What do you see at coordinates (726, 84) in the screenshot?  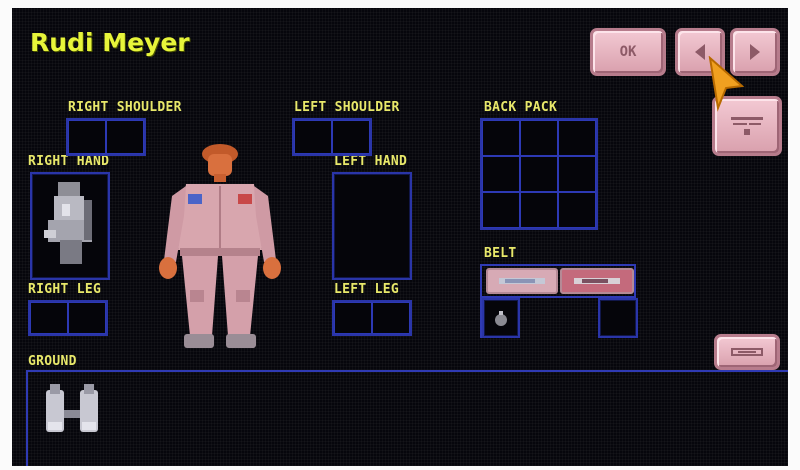 I see `arrow-cursor-icon` at bounding box center [726, 84].